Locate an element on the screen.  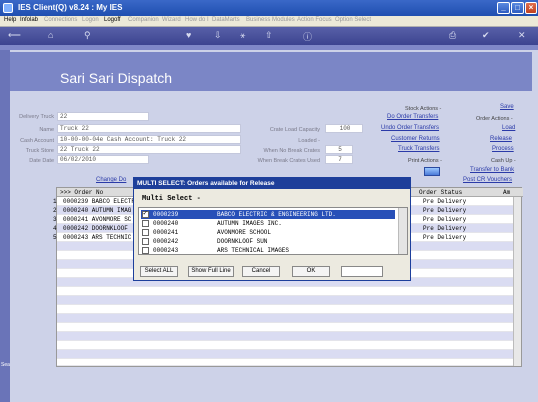
order-cell: 0000243 ARS TECHNIC is located at coordinates (97, 237).